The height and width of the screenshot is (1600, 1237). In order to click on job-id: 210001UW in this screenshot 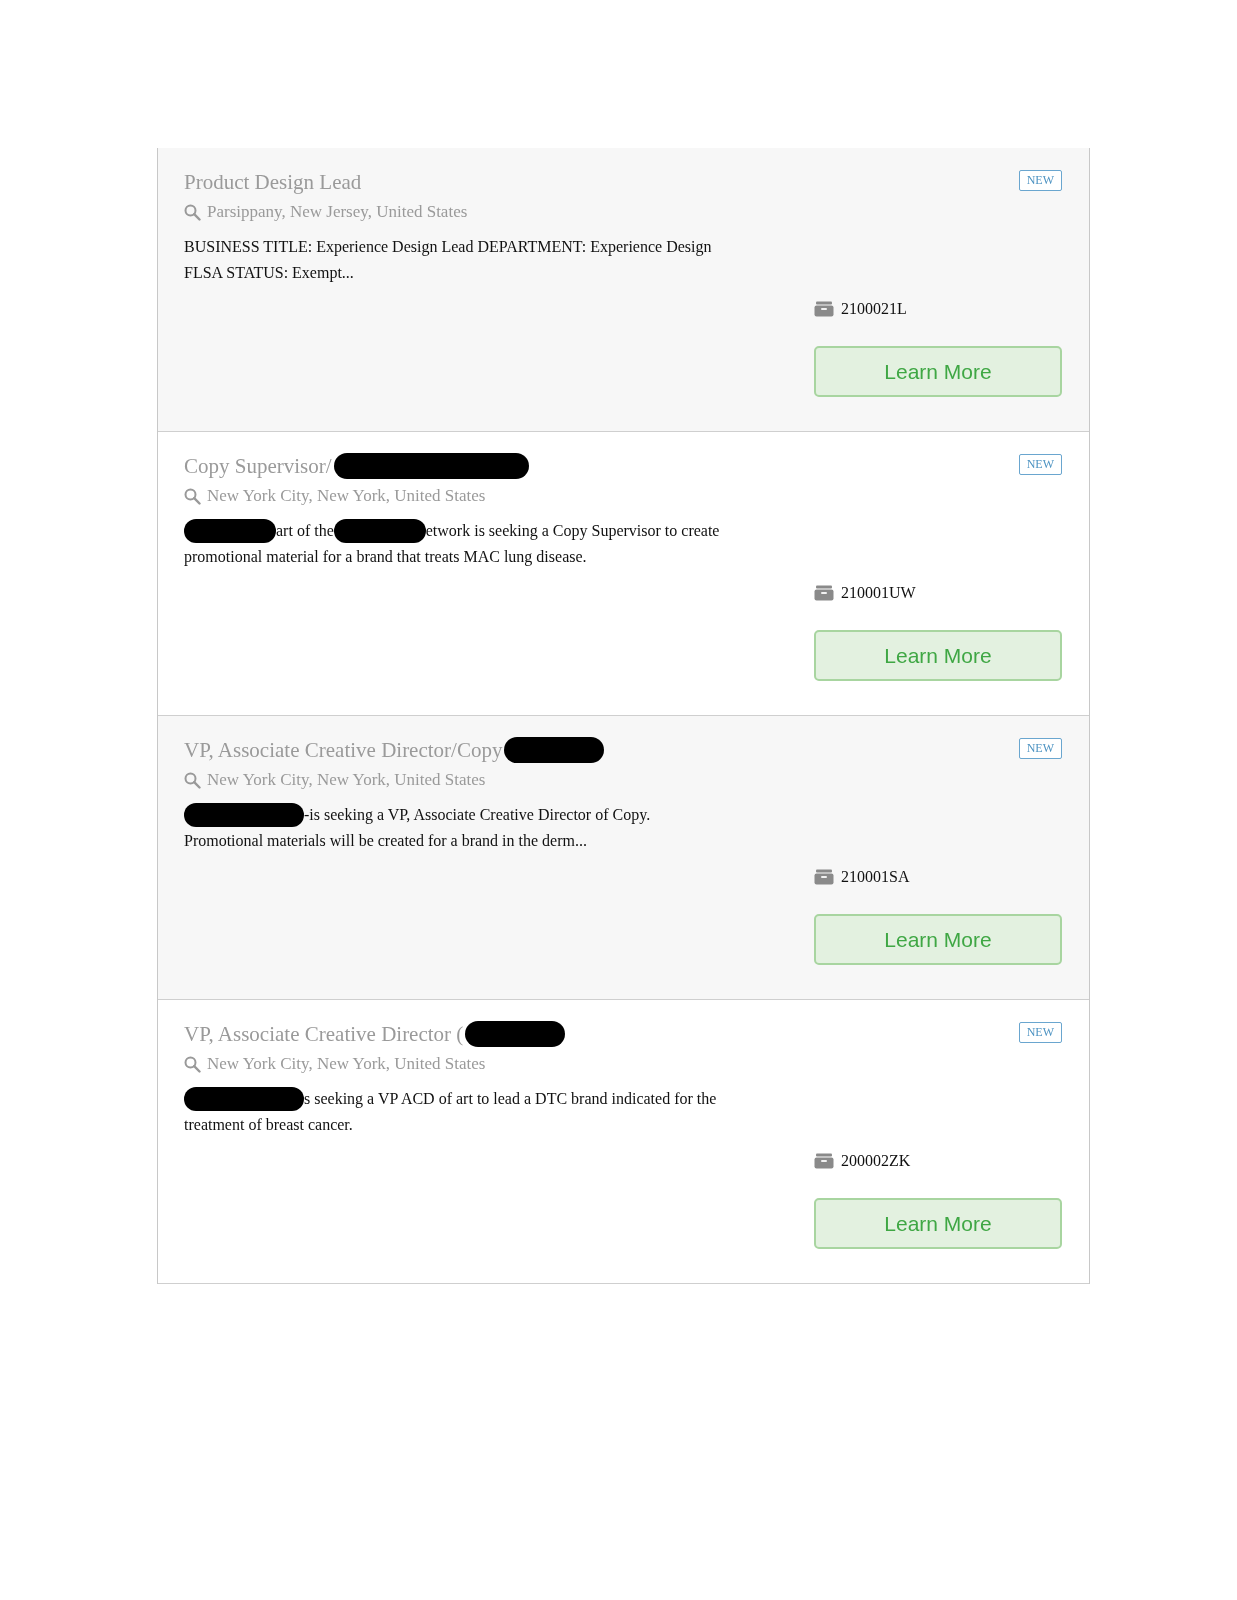, I will do `click(878, 593)`.